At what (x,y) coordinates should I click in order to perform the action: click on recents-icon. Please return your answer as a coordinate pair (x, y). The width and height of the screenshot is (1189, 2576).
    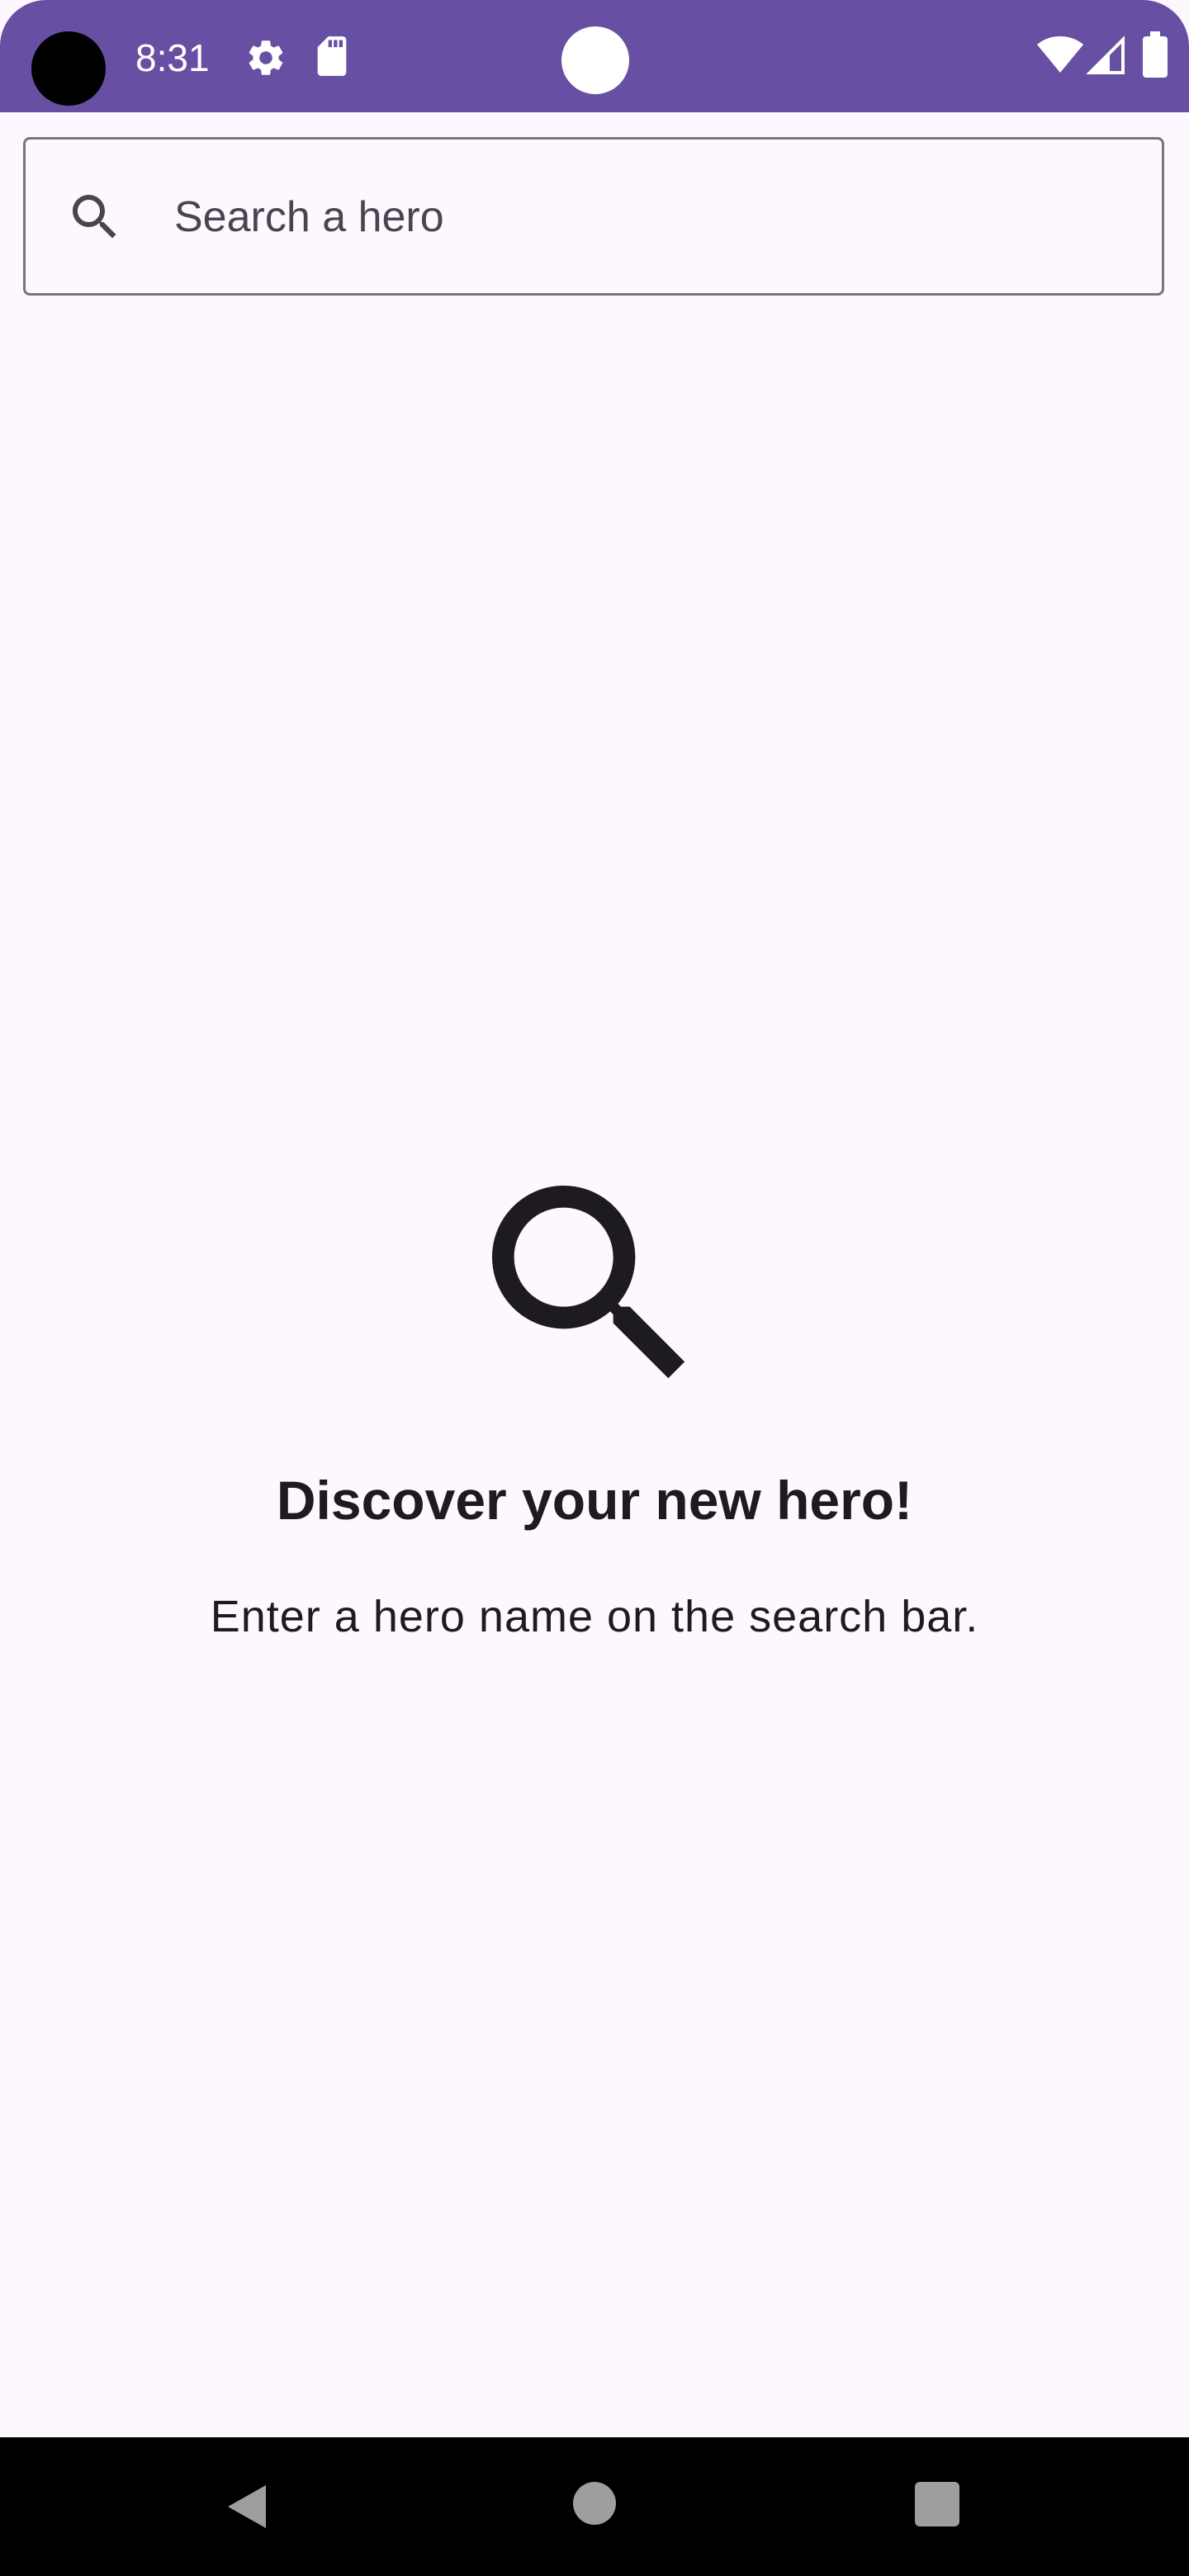
    Looking at the image, I should click on (937, 2504).